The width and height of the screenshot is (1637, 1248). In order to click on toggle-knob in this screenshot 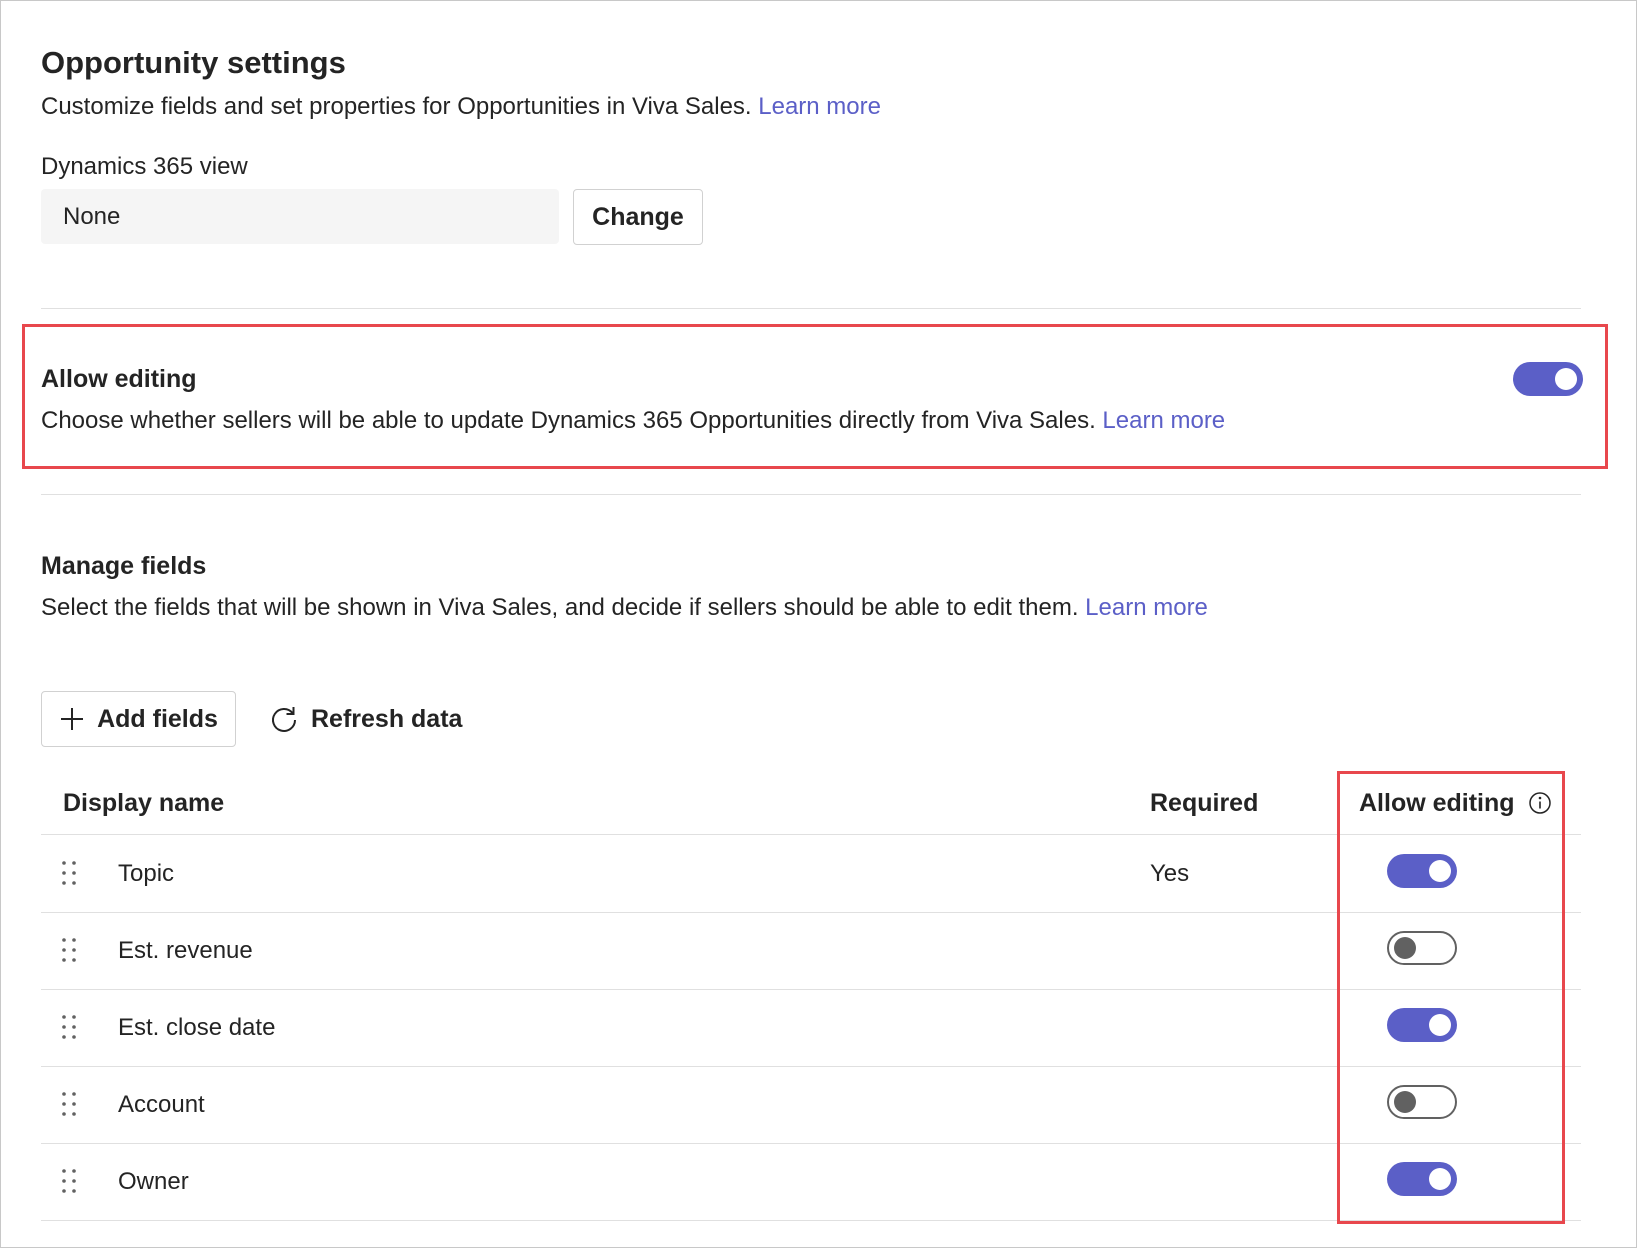, I will do `click(1566, 379)`.